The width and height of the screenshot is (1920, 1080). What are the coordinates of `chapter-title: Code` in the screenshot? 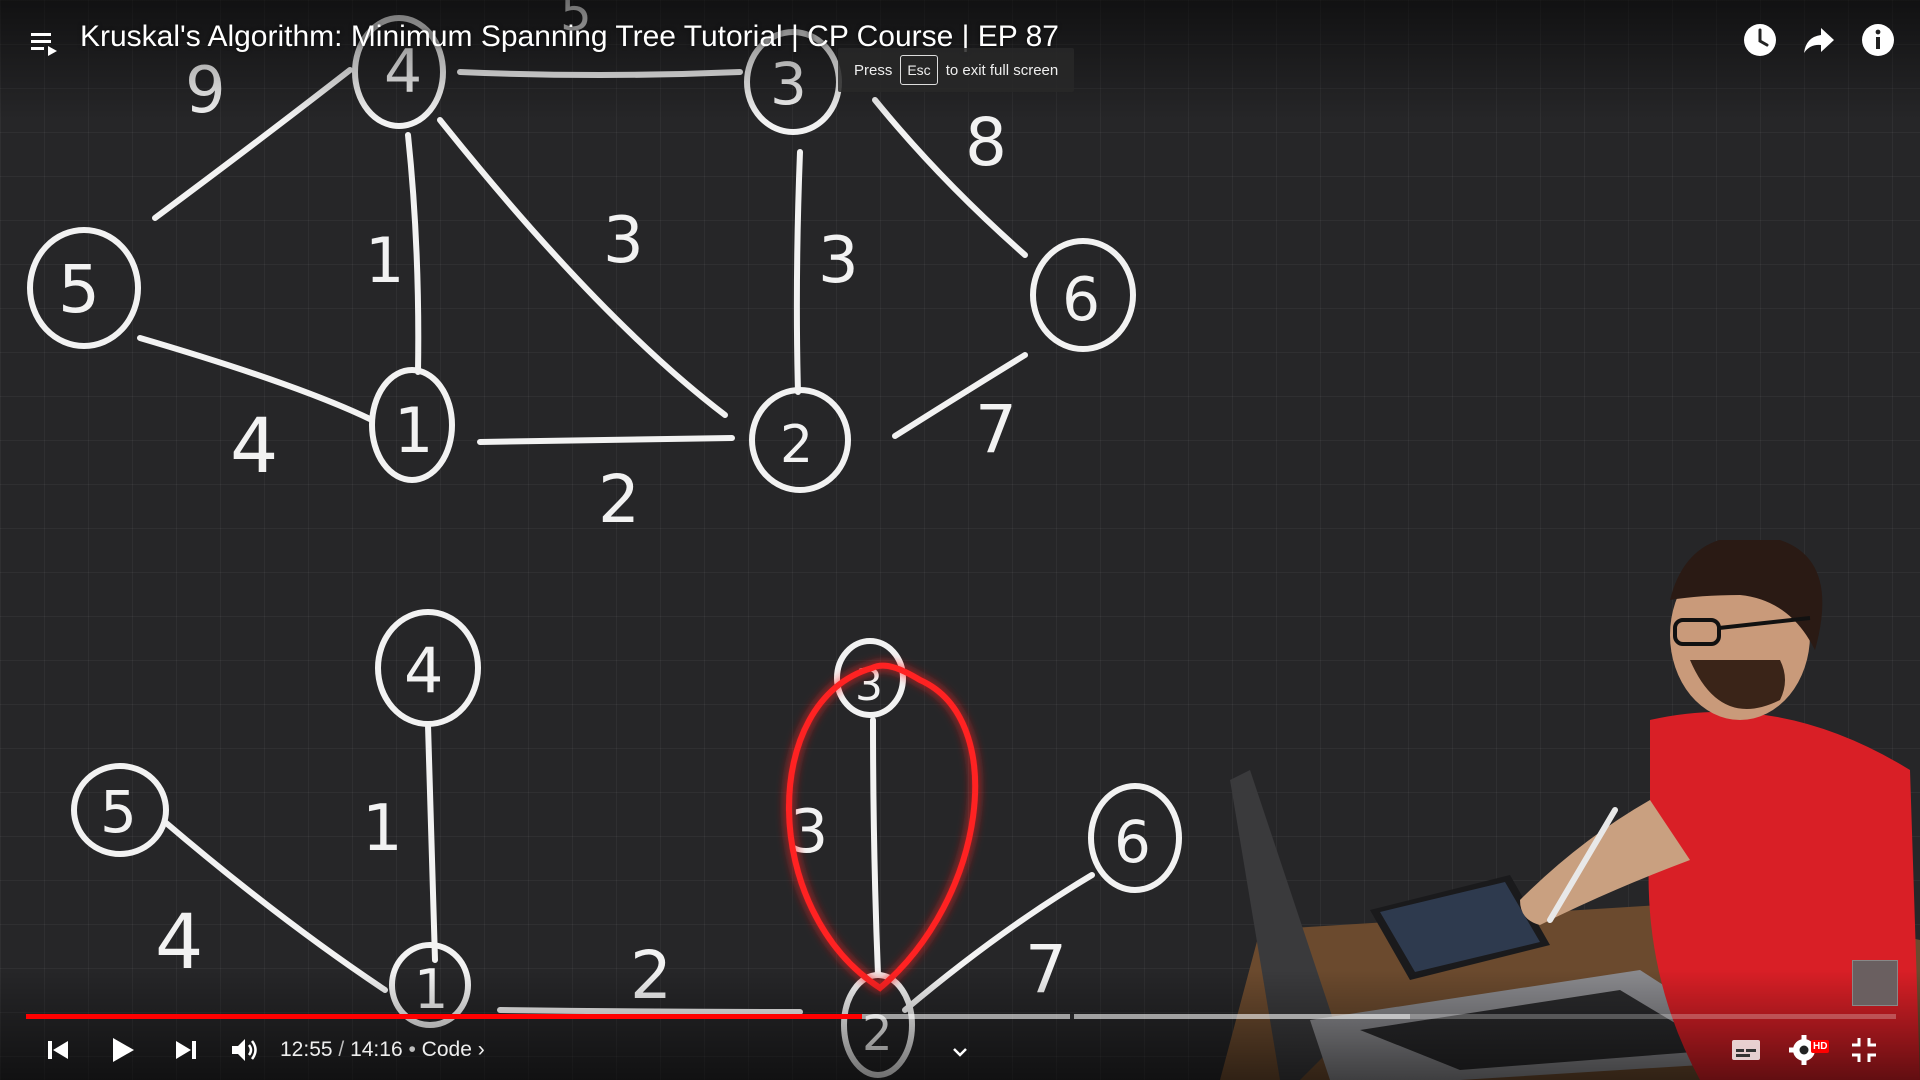 It's located at (447, 1049).